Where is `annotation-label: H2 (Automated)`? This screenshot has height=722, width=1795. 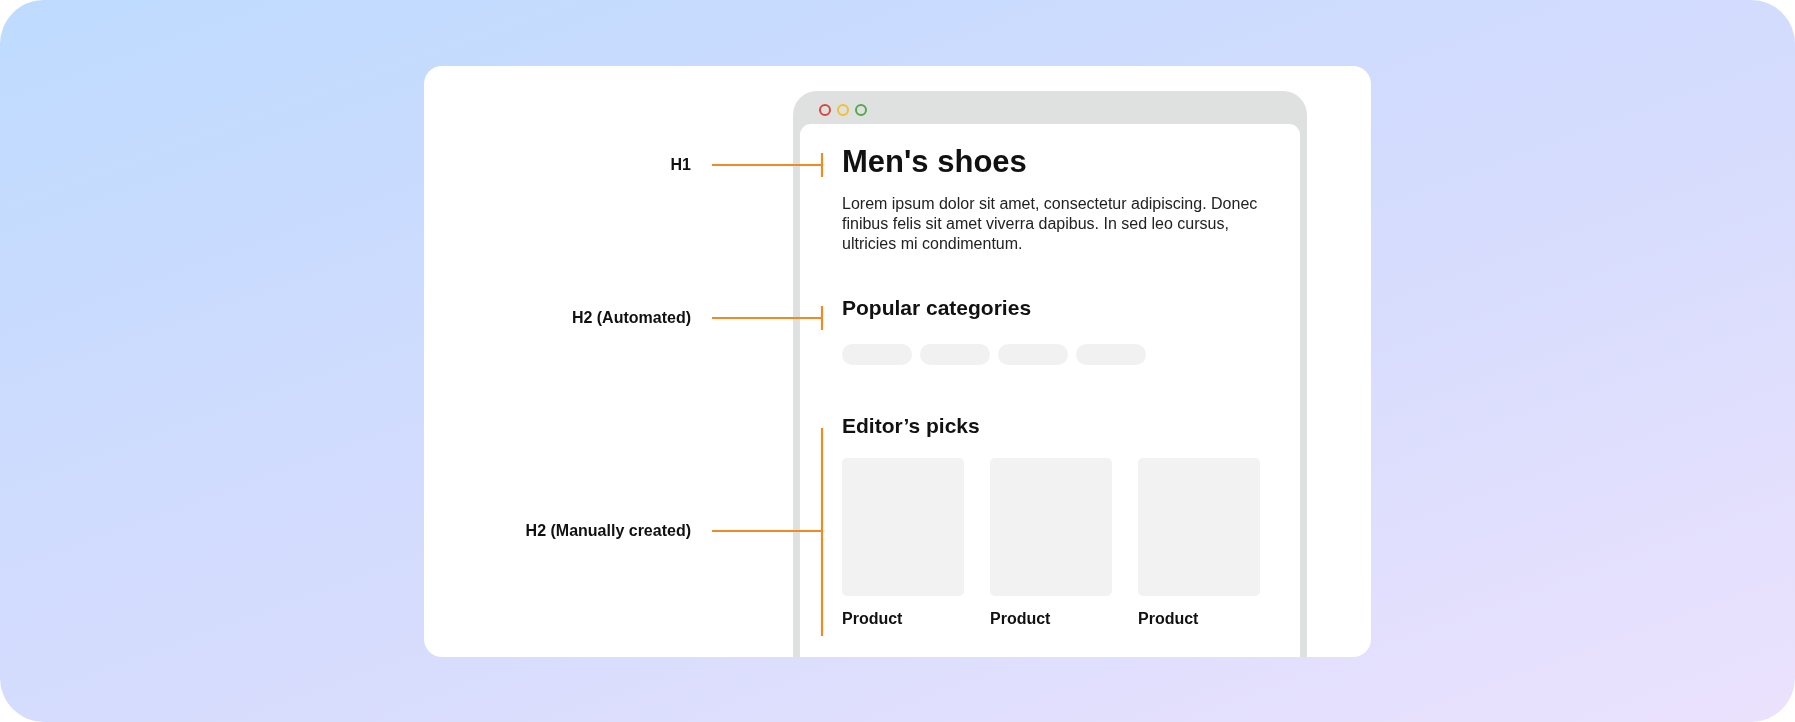
annotation-label: H2 (Automated) is located at coordinates (631, 318).